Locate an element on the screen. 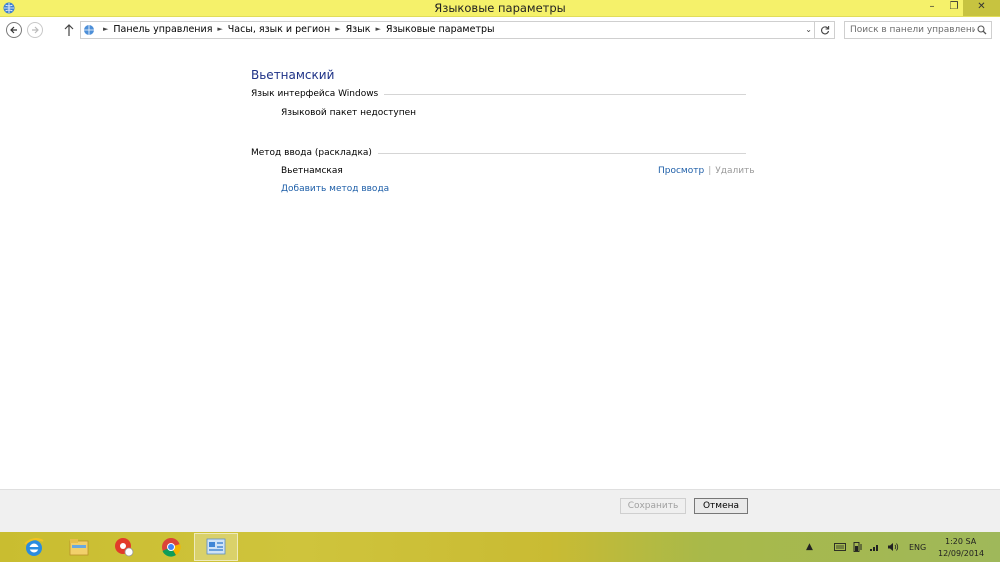  clock-date: 12/09/2014 is located at coordinates (961, 553).